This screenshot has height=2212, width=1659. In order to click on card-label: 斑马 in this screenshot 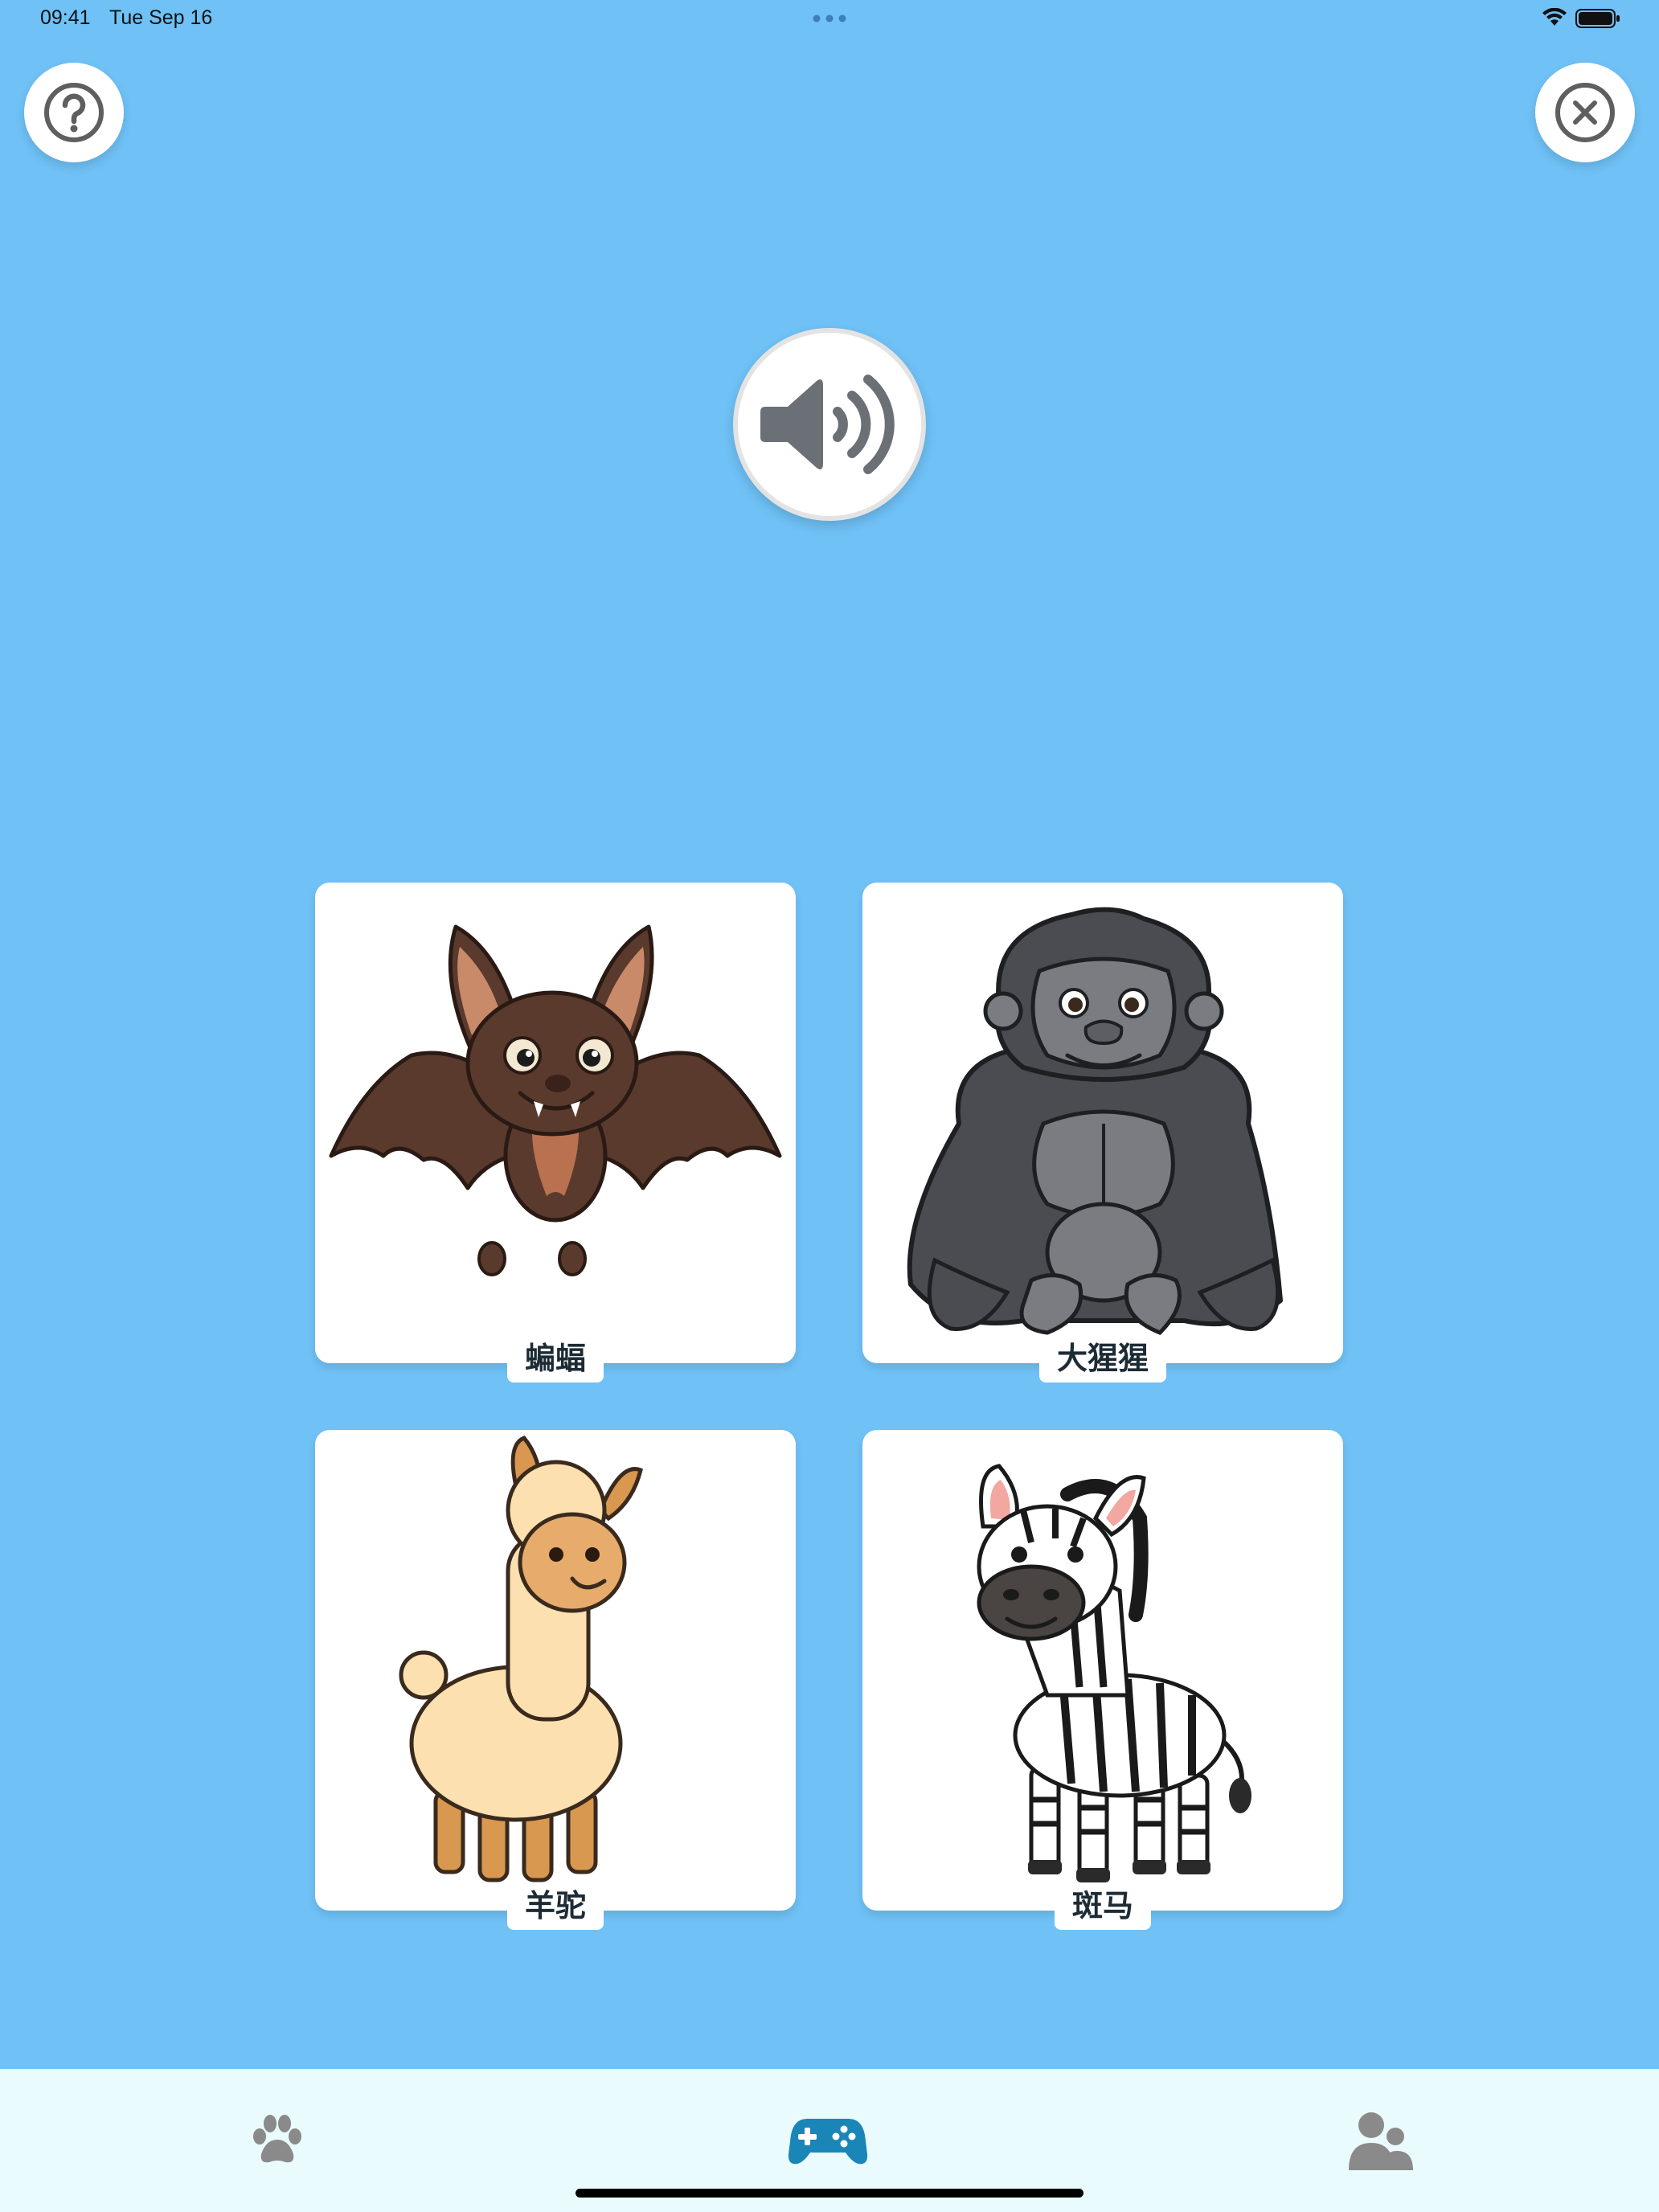, I will do `click(1103, 1906)`.